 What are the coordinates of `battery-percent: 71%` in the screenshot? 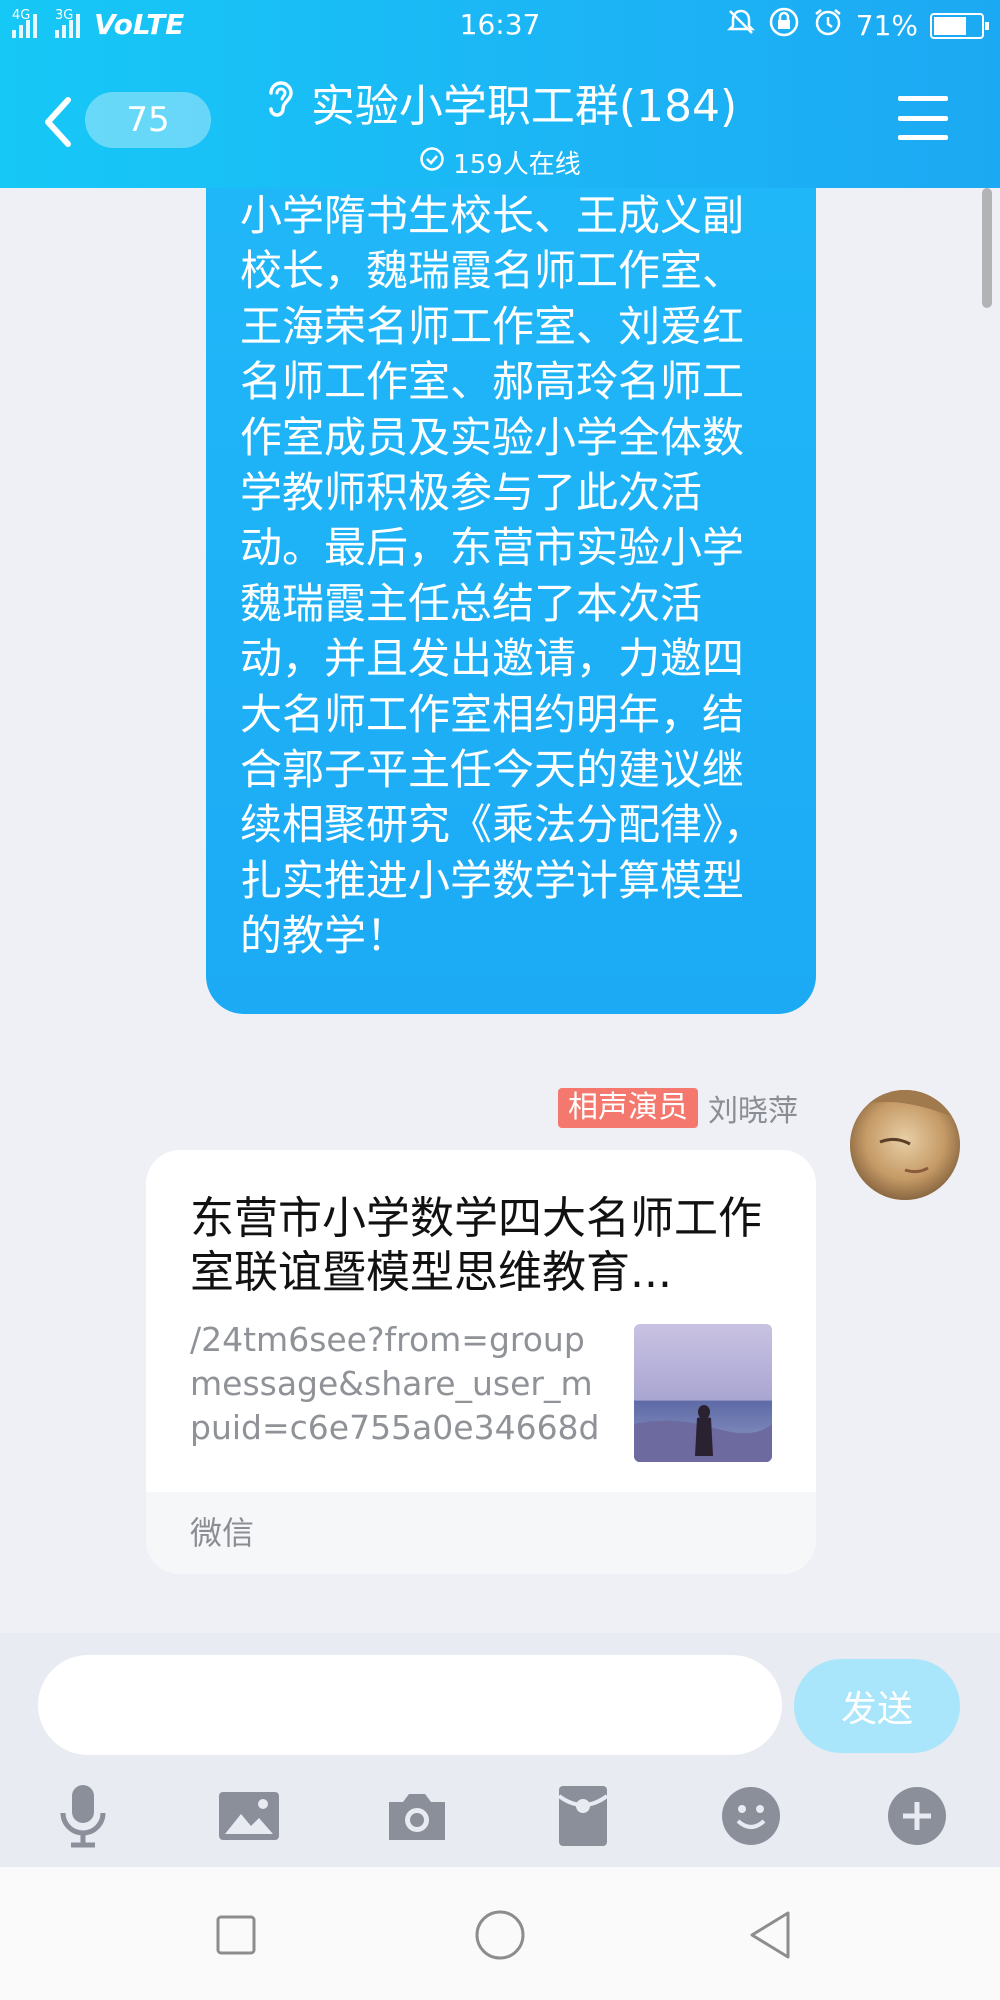 It's located at (886, 25).